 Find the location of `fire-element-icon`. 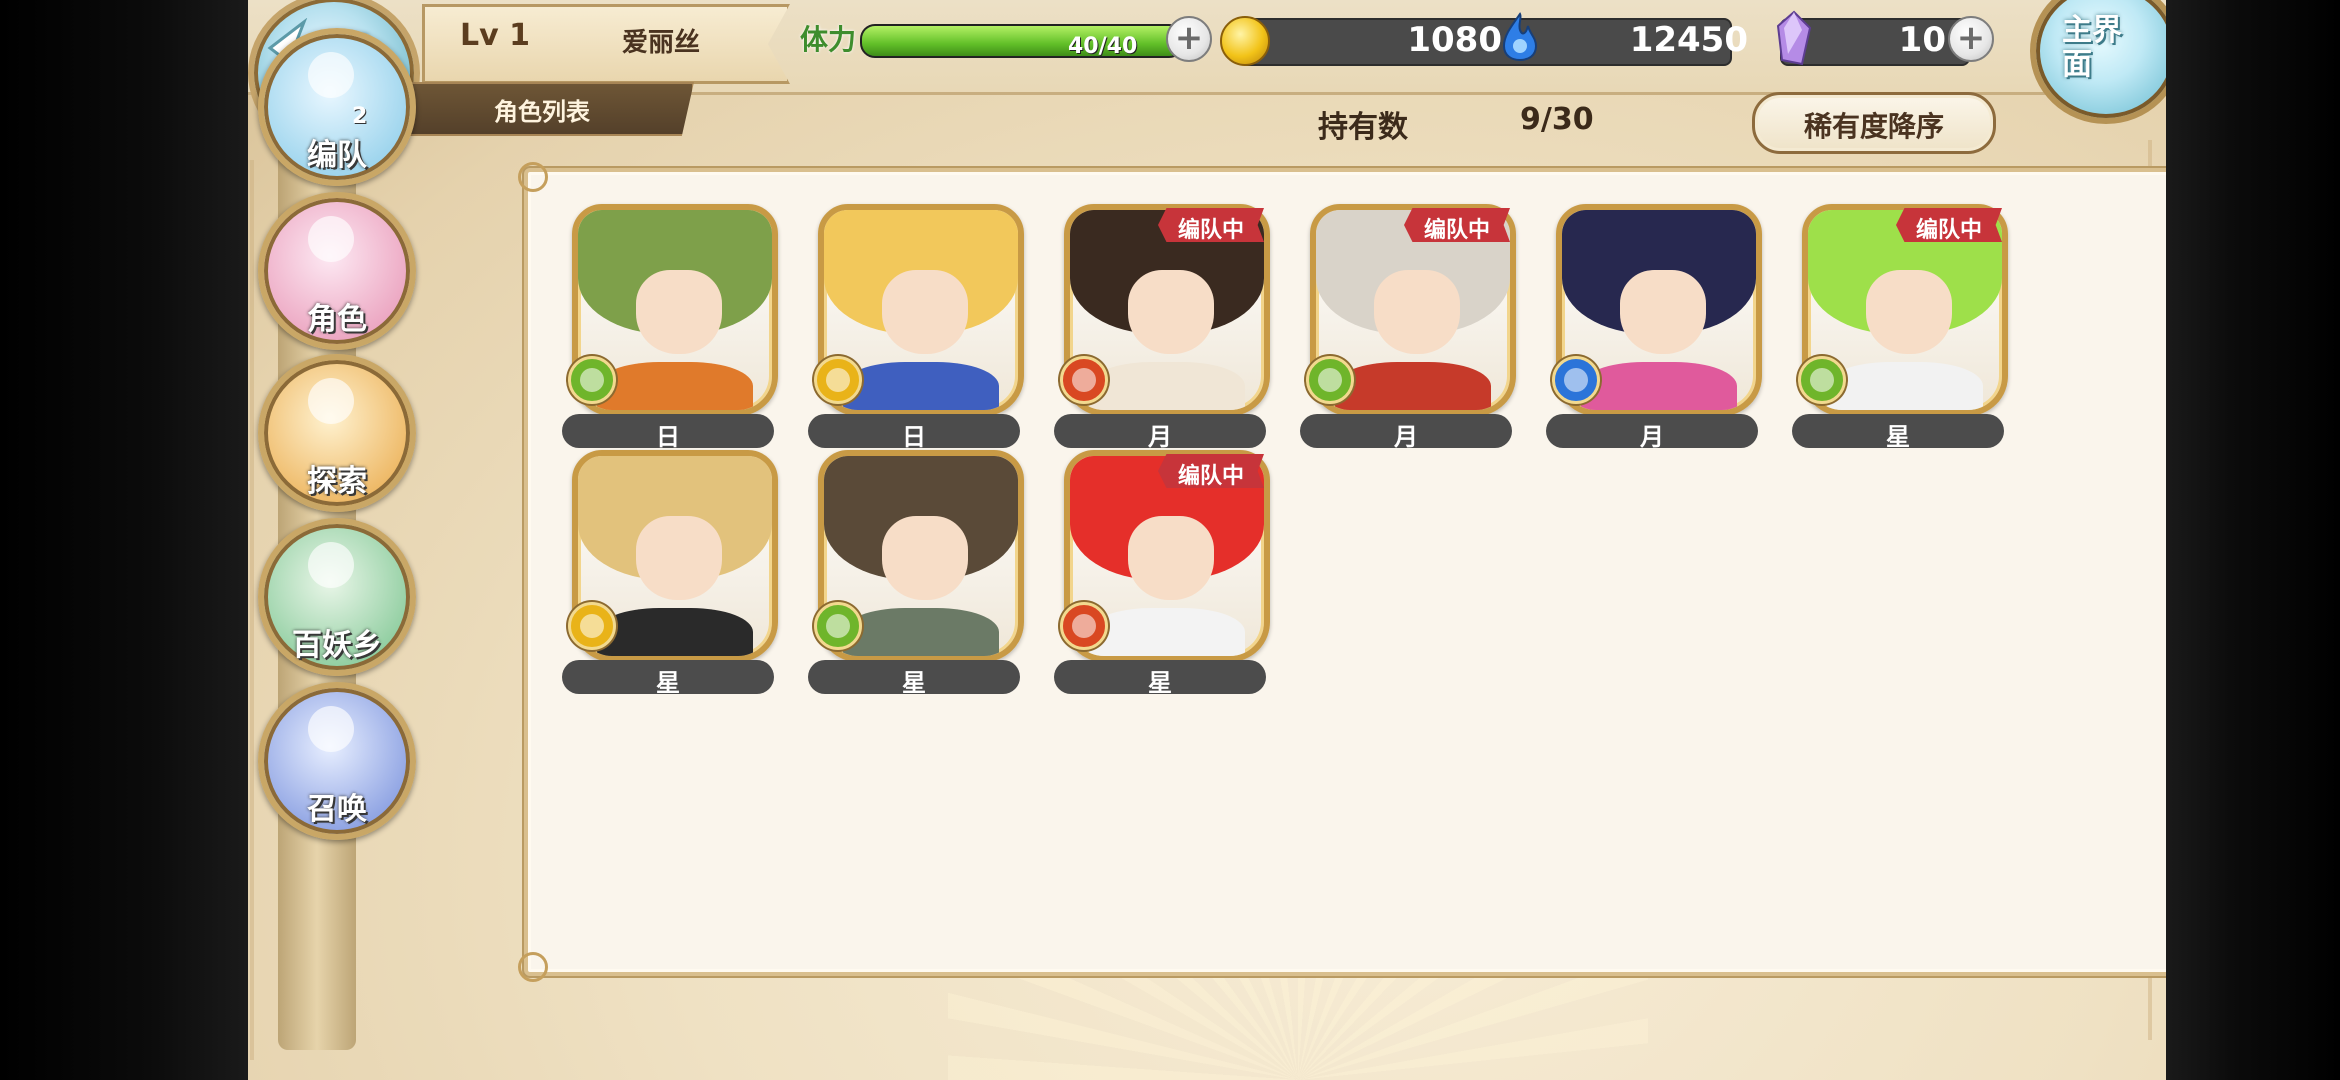

fire-element-icon is located at coordinates (1084, 380).